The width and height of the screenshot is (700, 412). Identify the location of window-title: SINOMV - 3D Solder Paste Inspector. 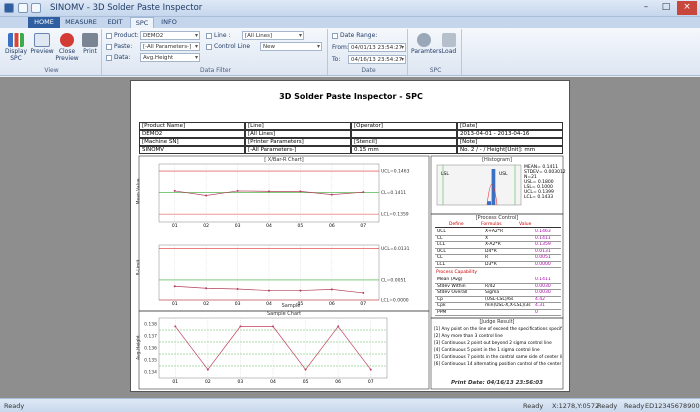
(126, 8).